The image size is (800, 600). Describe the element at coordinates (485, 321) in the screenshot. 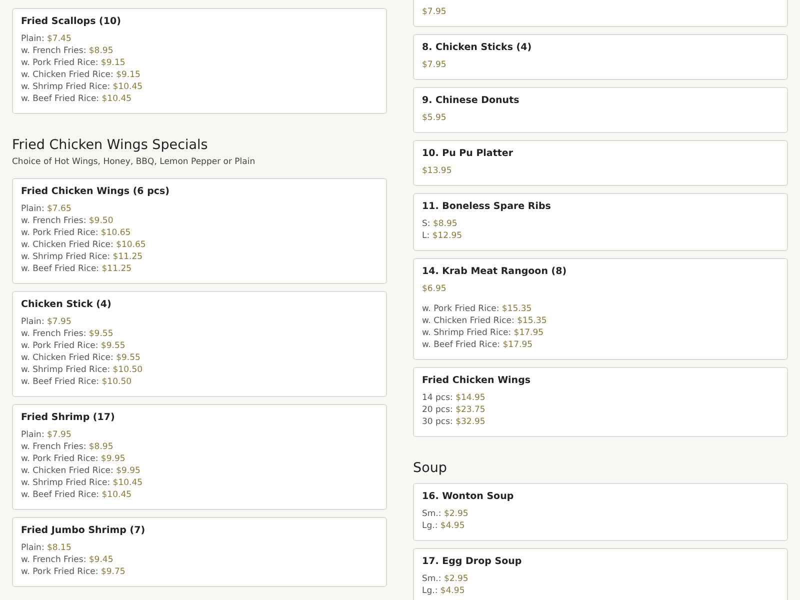

I see `price-line: w. Chicken Fried Rice: $15.35` at that location.